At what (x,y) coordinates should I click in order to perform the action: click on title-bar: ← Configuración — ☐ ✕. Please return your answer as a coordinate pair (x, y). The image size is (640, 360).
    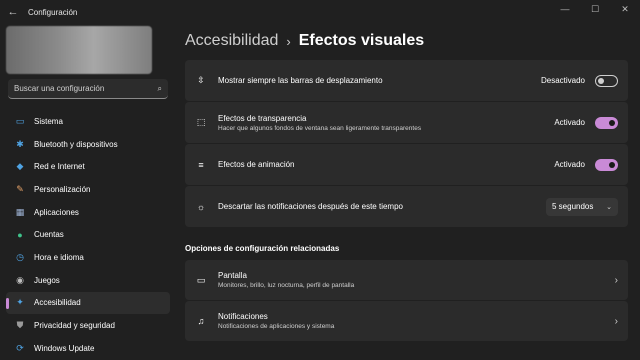
    Looking at the image, I should click on (320, 12).